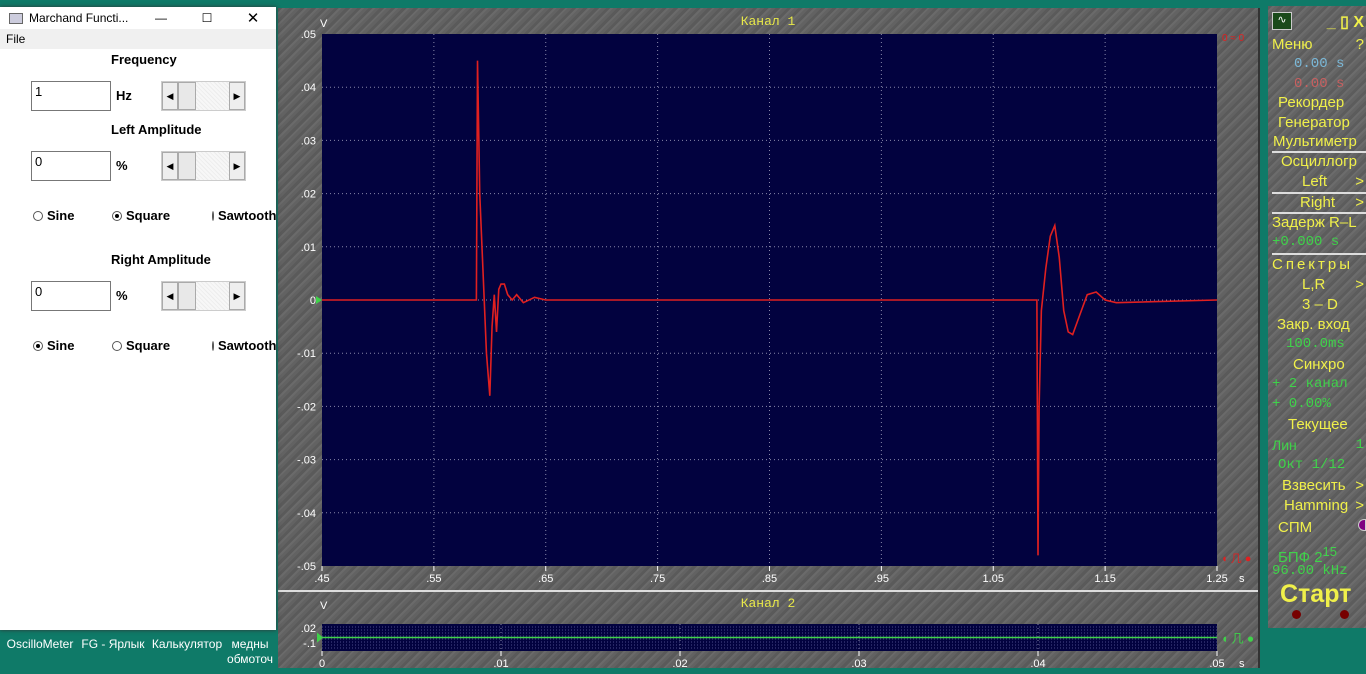  Describe the element at coordinates (141, 215) in the screenshot. I see `left-square-radio: Square` at that location.